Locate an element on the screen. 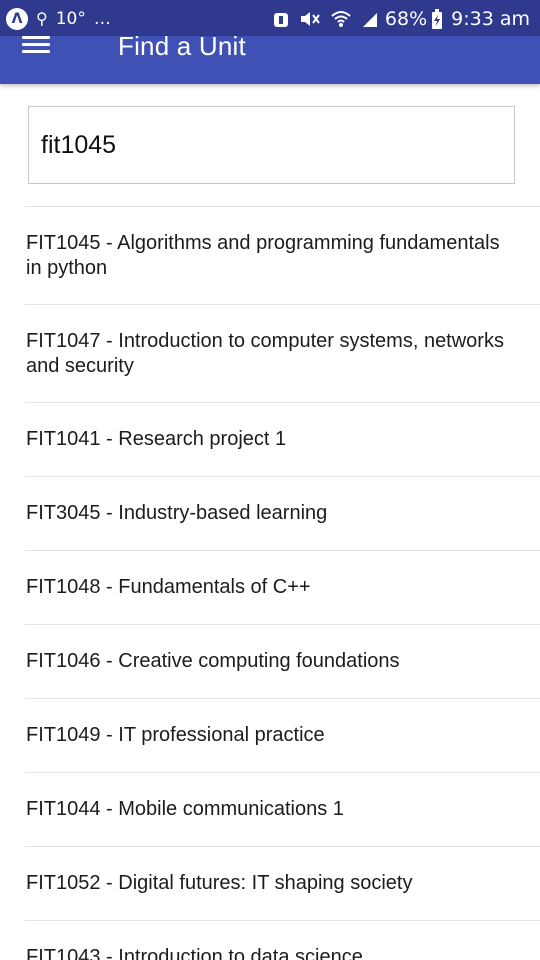  page-title: Find a Unit is located at coordinates (182, 46).